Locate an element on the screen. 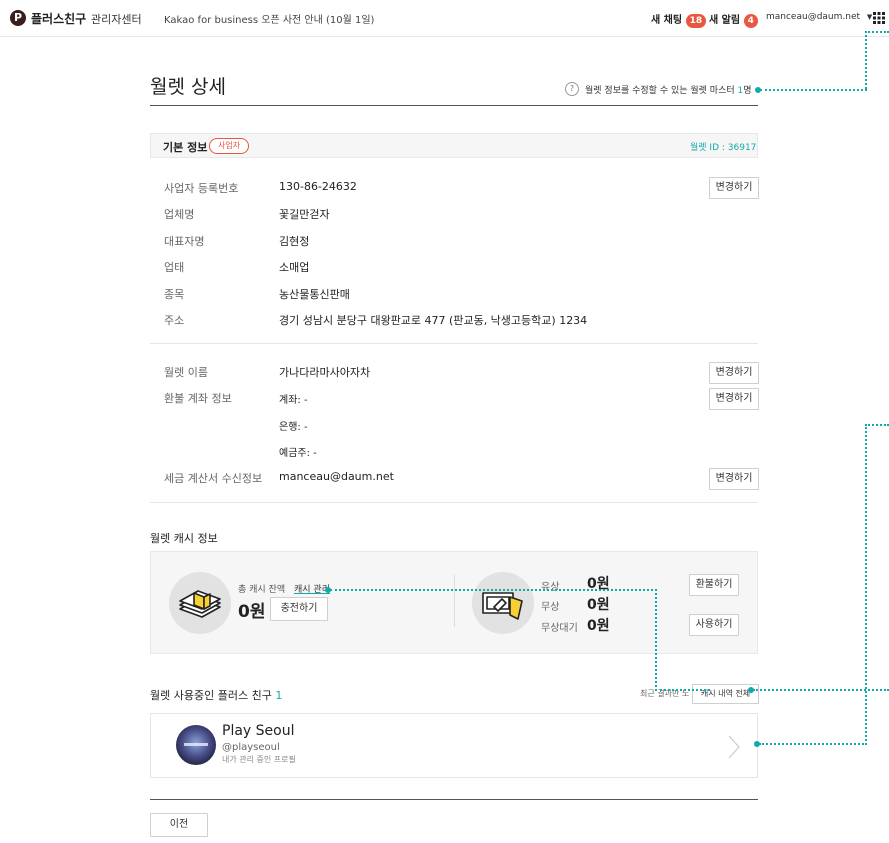  use-button: 사용하기 is located at coordinates (714, 625).